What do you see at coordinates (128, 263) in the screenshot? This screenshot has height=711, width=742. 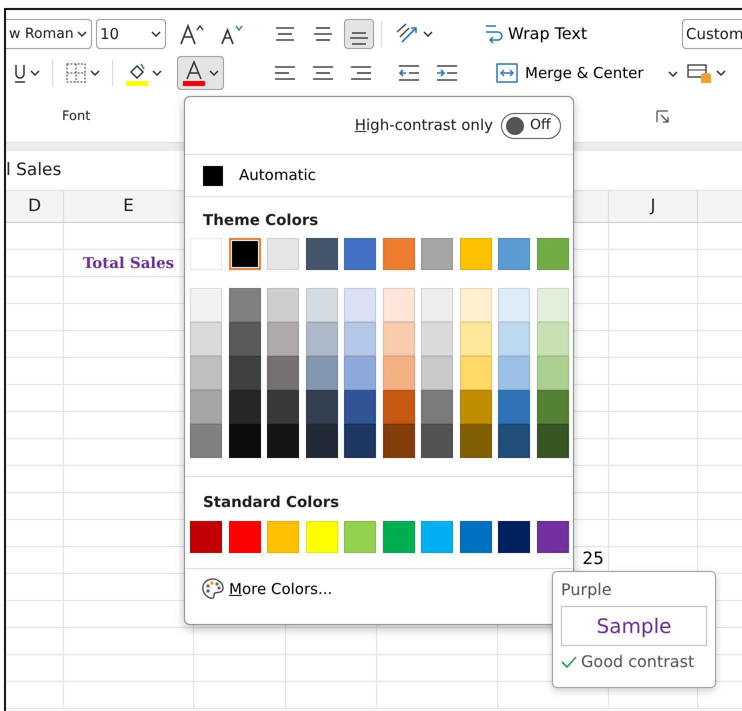 I see `cell-text: Total Sales` at bounding box center [128, 263].